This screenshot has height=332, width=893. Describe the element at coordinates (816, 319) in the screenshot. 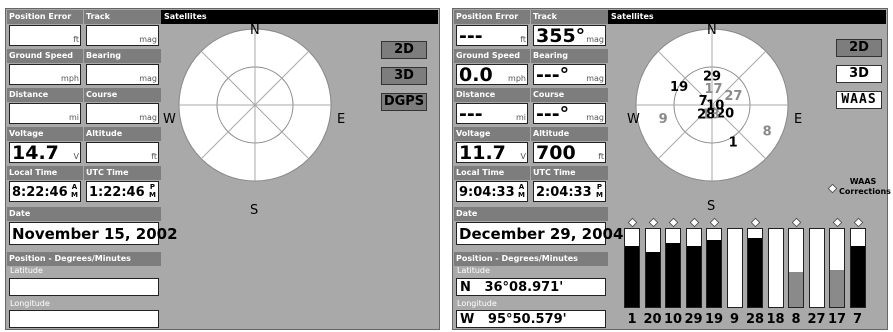

I see `signal-bar-label: 27` at that location.